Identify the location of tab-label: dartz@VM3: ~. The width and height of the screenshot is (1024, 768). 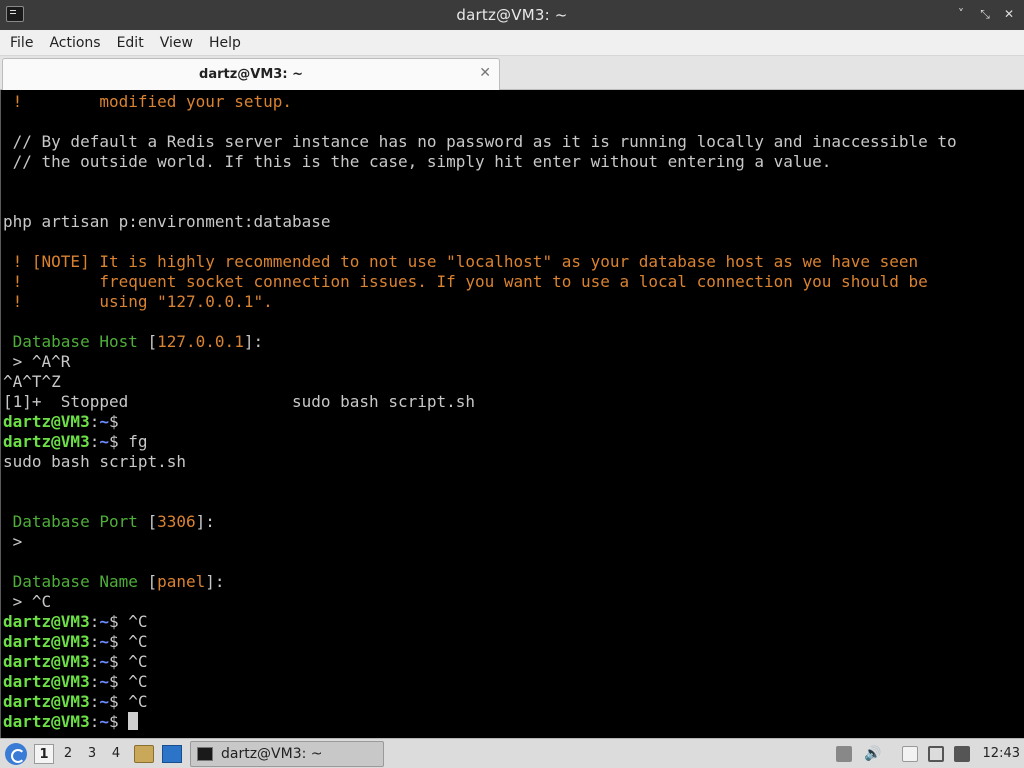
(251, 74).